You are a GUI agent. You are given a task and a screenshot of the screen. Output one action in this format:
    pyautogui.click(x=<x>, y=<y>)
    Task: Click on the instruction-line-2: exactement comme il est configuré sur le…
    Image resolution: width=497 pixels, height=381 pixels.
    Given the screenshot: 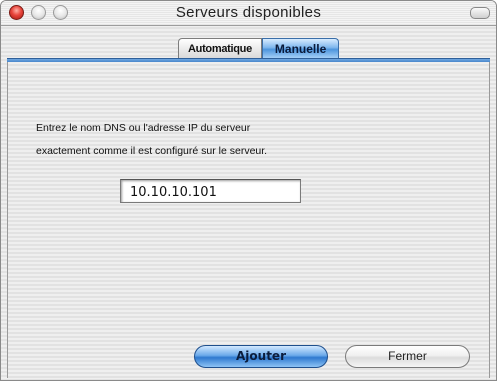 What is the action you would take?
    pyautogui.click(x=152, y=151)
    